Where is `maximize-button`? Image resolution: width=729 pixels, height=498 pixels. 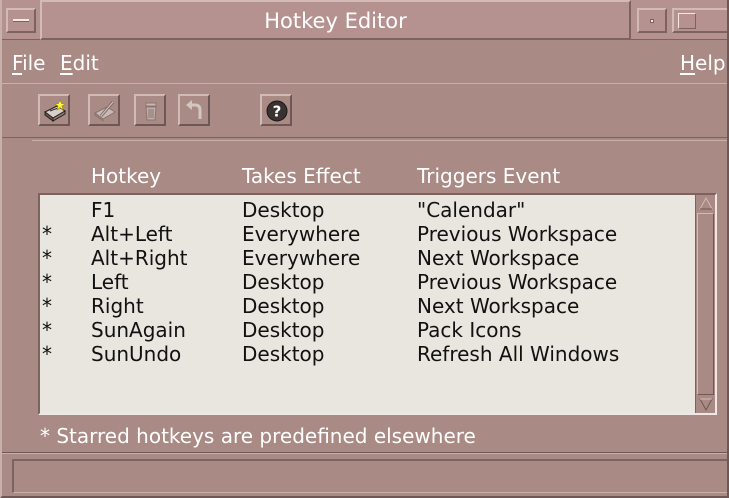 maximize-button is located at coordinates (699, 20).